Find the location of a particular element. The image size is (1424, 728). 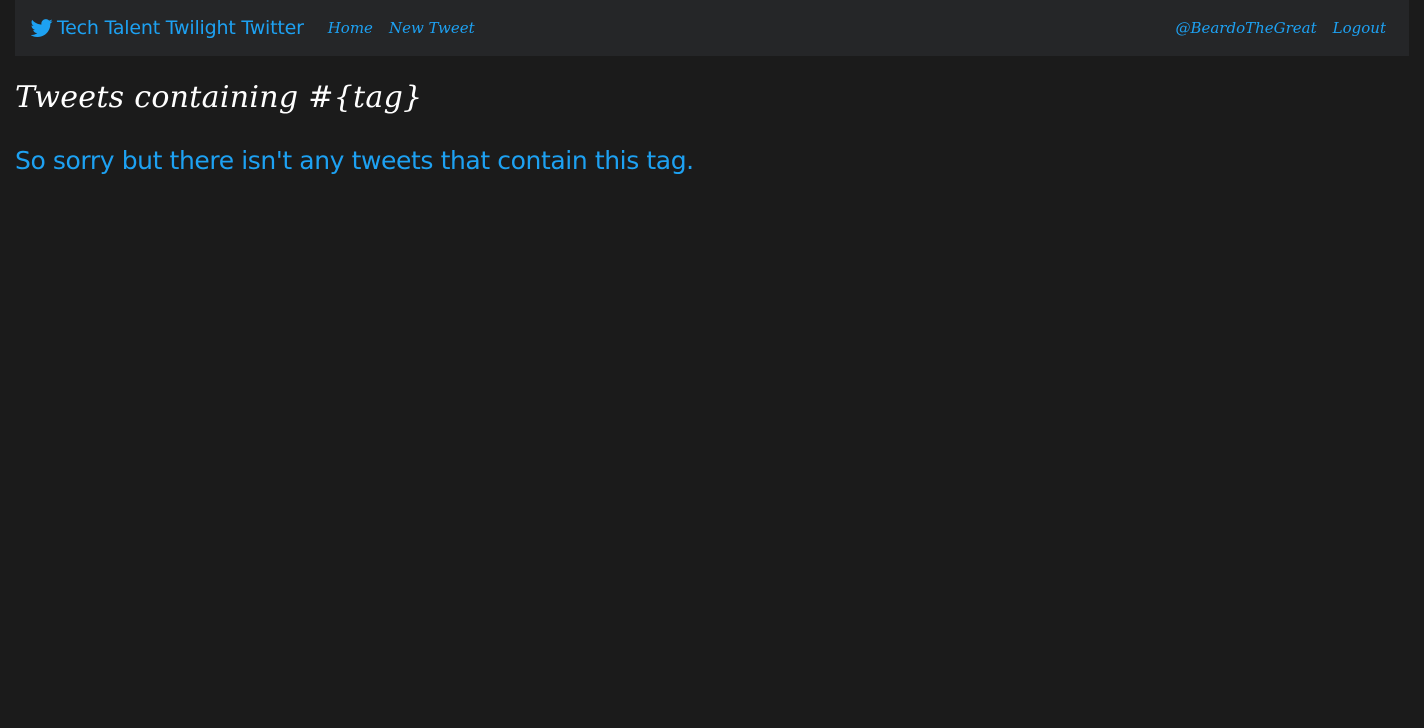

nav-home-link: Home is located at coordinates (350, 28).